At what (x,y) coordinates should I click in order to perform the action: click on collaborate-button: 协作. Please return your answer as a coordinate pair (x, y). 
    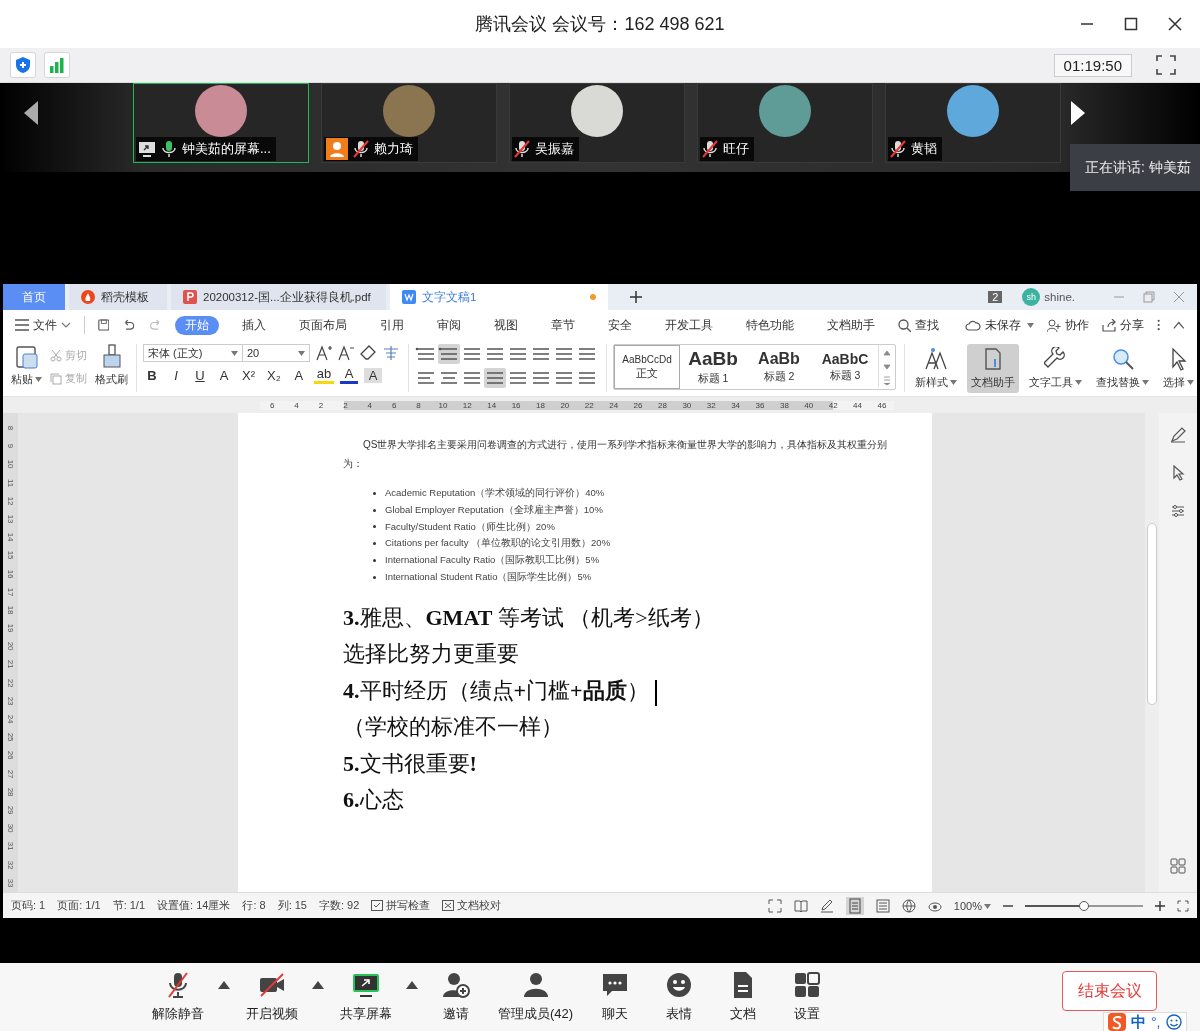
    Looking at the image, I should click on (1068, 325).